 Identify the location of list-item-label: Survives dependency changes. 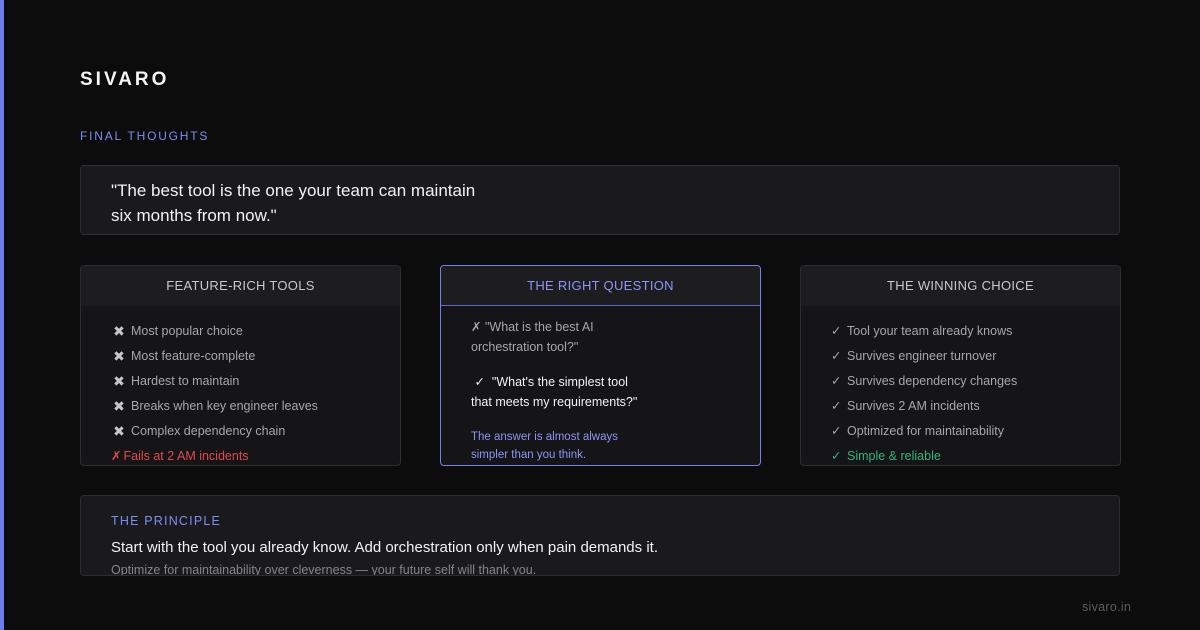
(932, 381).